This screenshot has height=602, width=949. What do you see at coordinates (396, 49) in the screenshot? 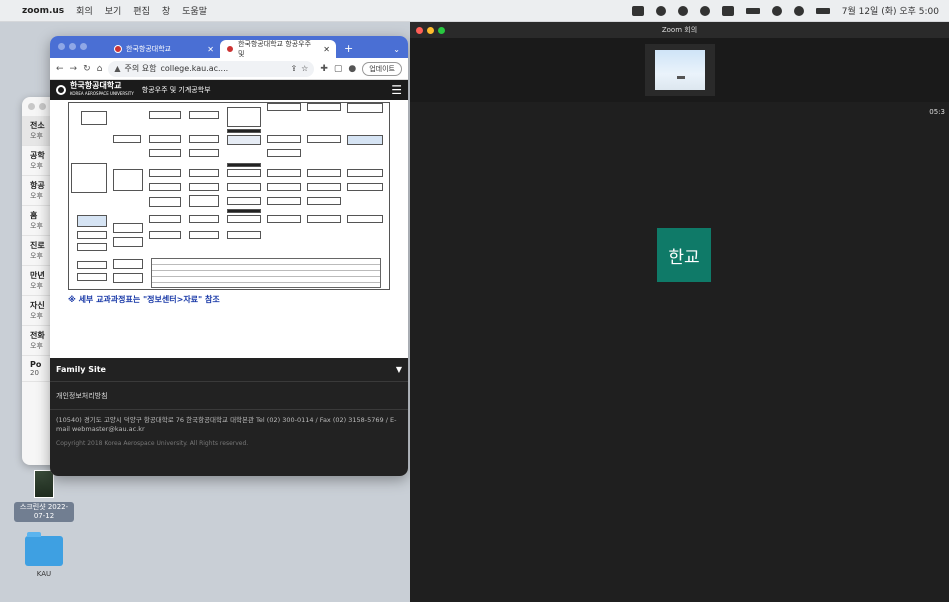
I see `tab-search-icon: ⌄` at bounding box center [396, 49].